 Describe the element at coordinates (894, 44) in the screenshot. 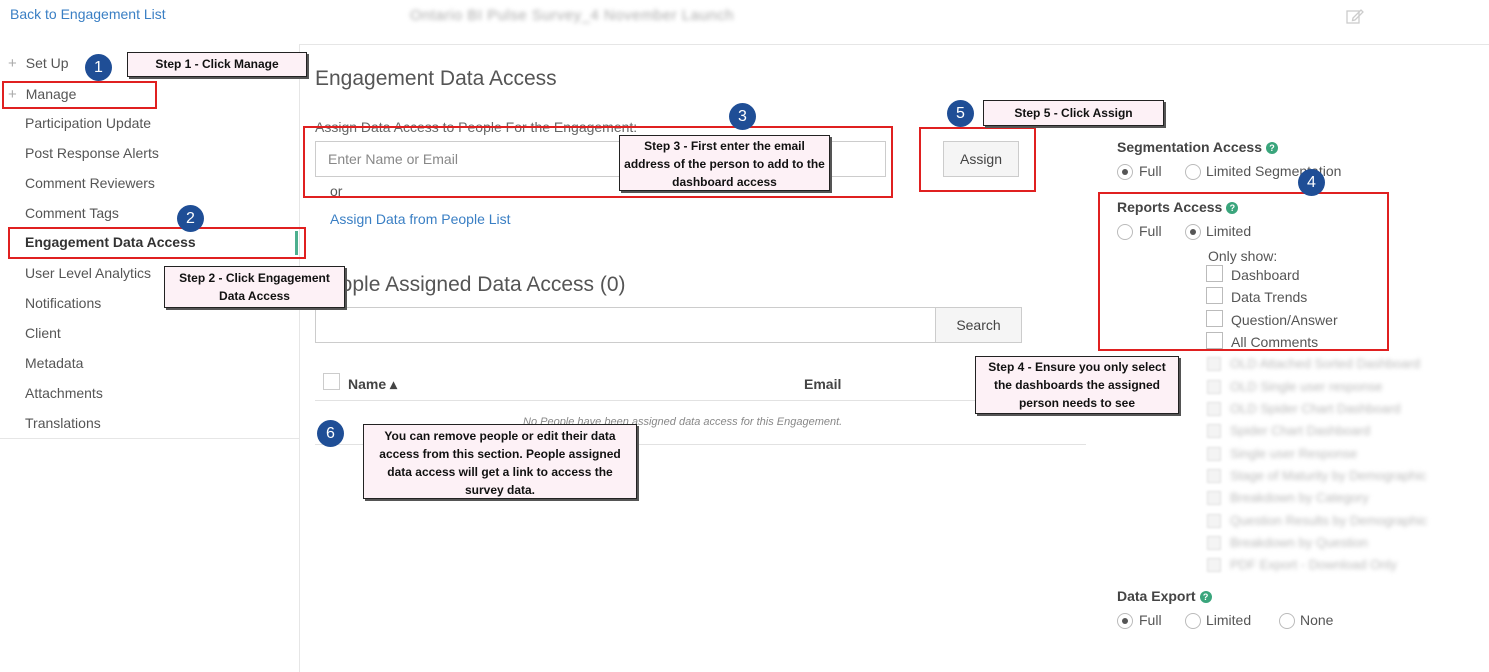

I see `header-divider` at that location.